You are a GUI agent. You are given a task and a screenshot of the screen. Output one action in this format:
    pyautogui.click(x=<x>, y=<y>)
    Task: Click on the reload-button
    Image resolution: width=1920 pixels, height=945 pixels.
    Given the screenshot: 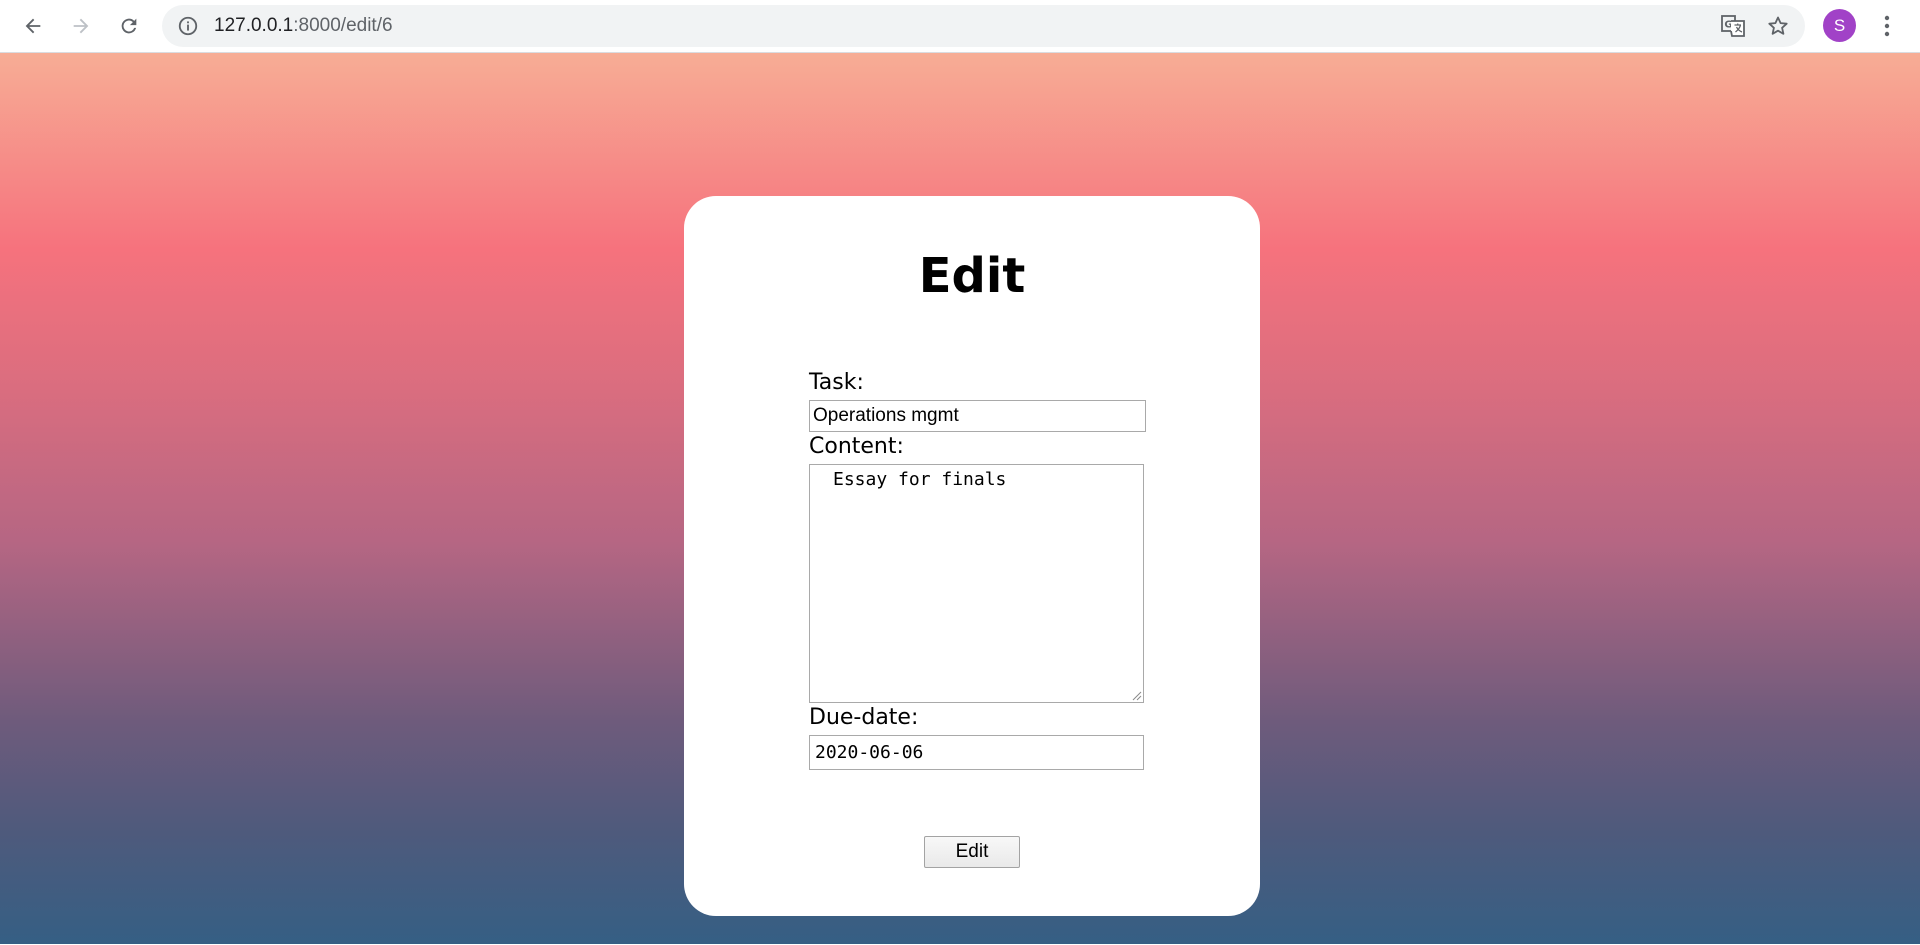 What is the action you would take?
    pyautogui.click(x=129, y=26)
    